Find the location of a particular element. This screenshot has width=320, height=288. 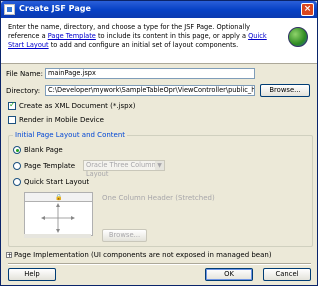

page-template-label: Page Template is located at coordinates (50, 166).